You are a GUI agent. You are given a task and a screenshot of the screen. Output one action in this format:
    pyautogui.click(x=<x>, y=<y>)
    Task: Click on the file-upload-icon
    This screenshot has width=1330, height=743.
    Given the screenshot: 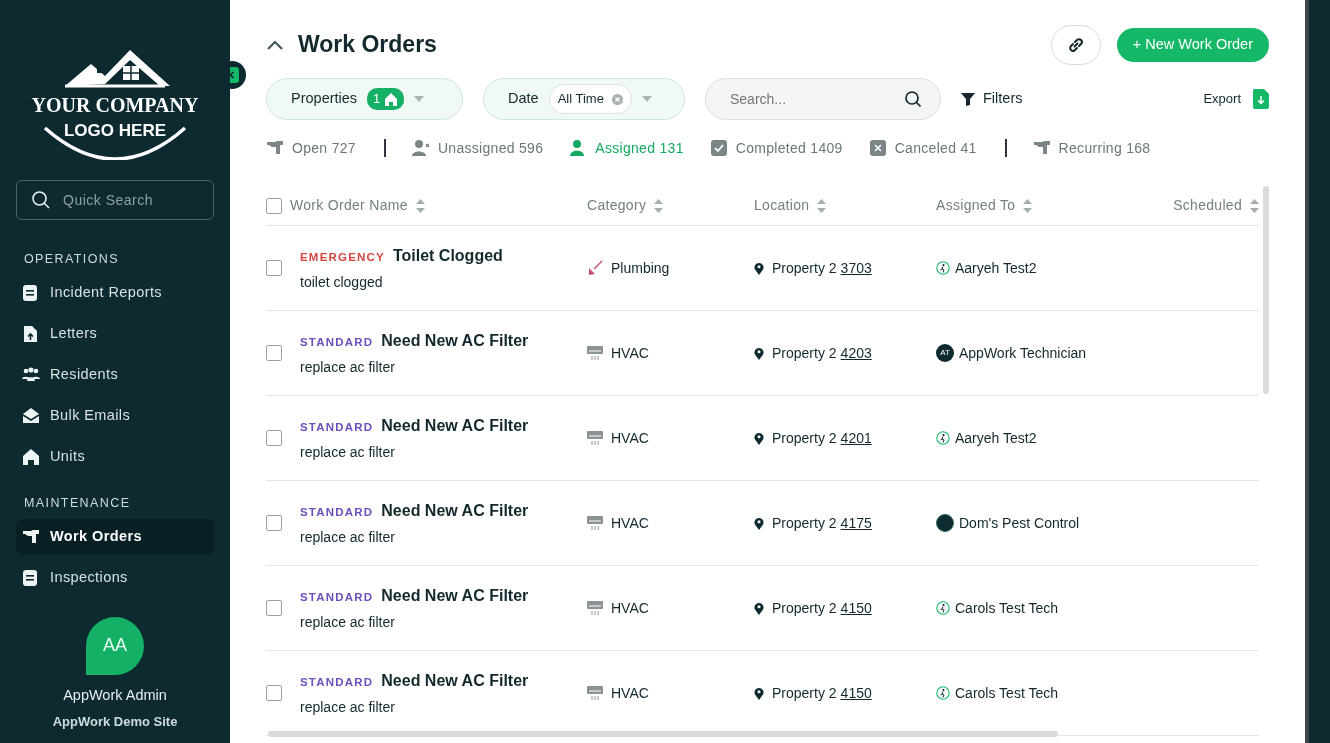 What is the action you would take?
    pyautogui.click(x=31, y=333)
    